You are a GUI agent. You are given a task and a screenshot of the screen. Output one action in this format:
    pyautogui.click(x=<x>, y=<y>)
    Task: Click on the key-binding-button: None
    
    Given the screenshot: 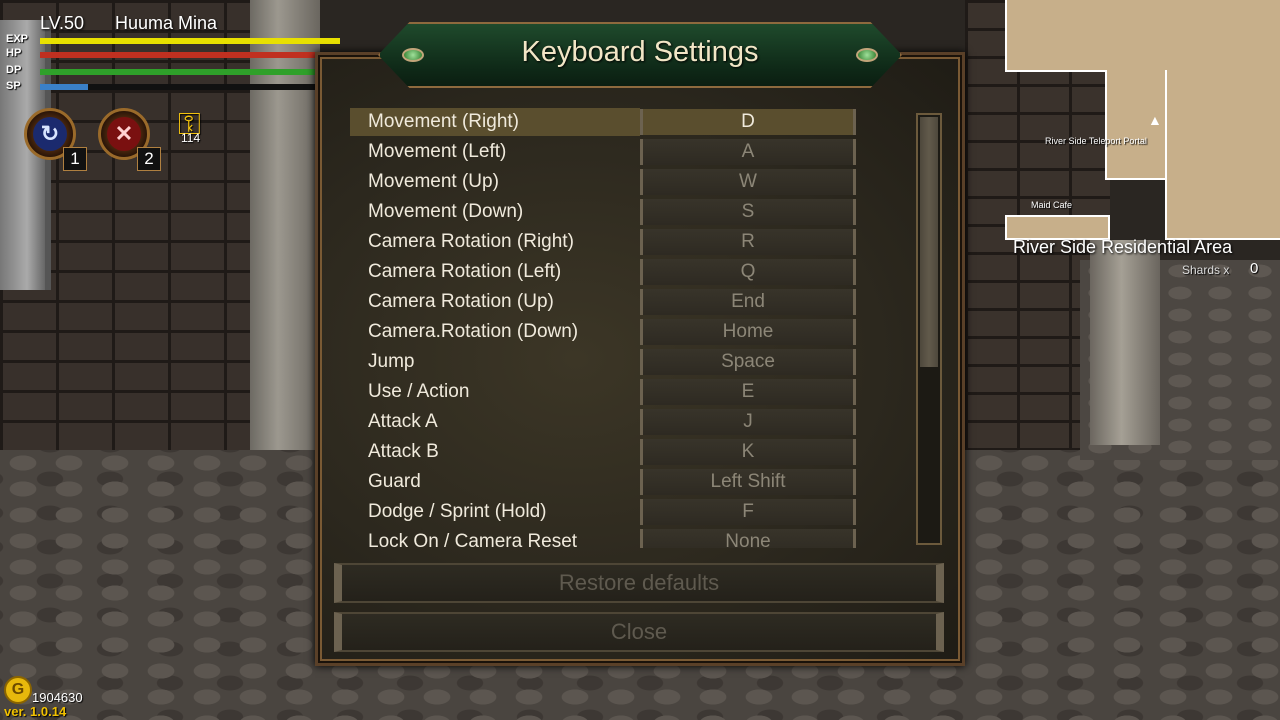 What is the action you would take?
    pyautogui.click(x=748, y=538)
    